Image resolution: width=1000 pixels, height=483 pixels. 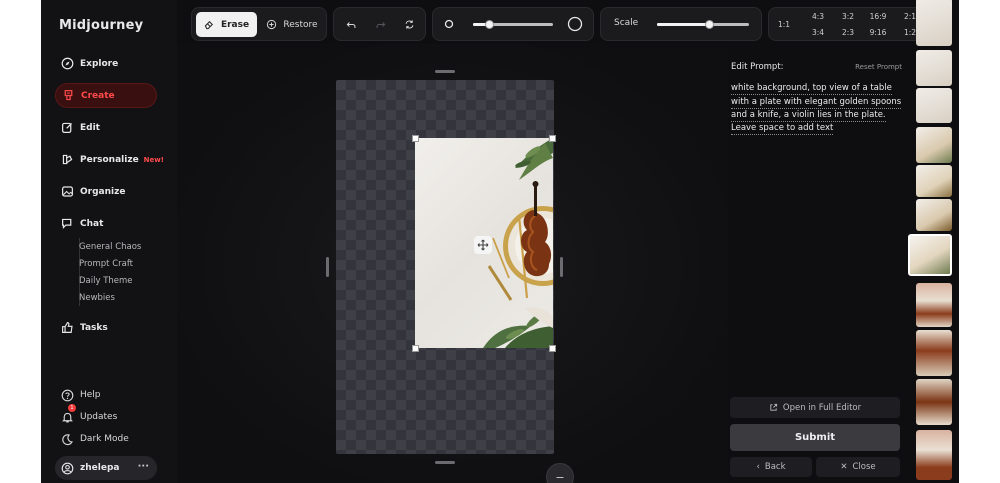 I want to click on sidebar-item-personalize: Personalize New!, so click(x=109, y=159).